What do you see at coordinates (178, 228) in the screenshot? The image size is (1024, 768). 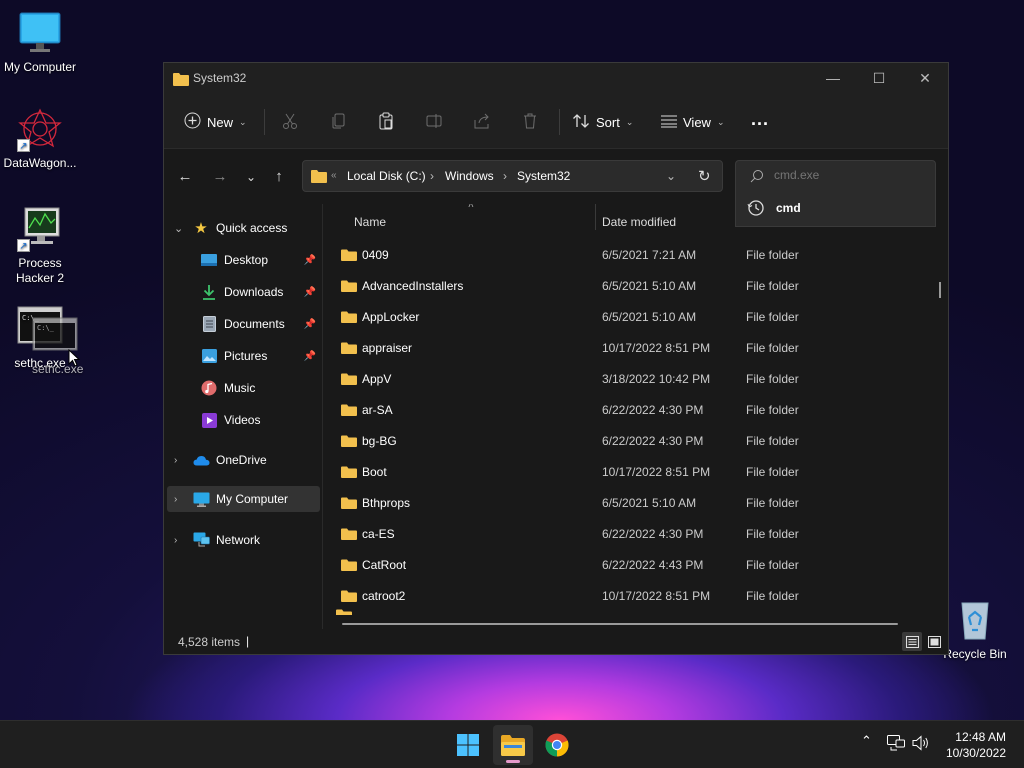 I see `expand-chevron-down-icon: ⌄` at bounding box center [178, 228].